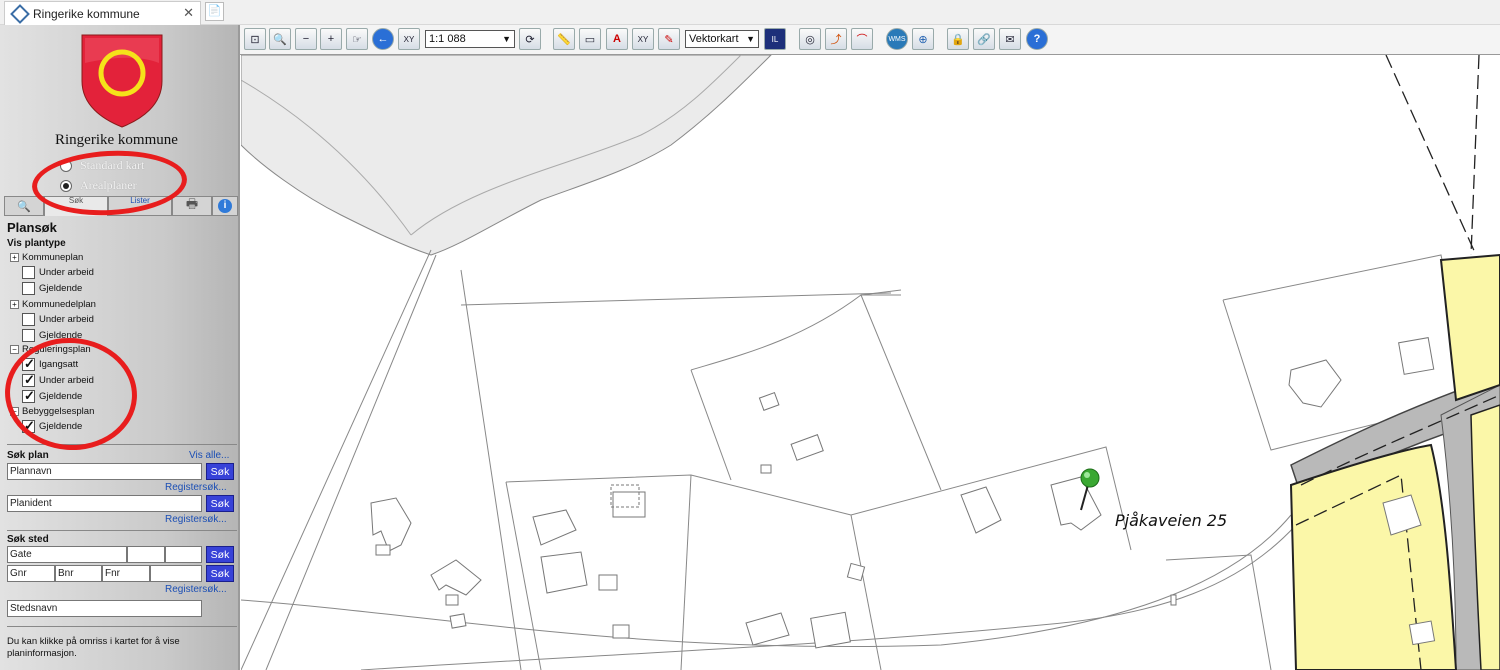  What do you see at coordinates (1010, 39) in the screenshot?
I see `mail-icon: ✉` at bounding box center [1010, 39].